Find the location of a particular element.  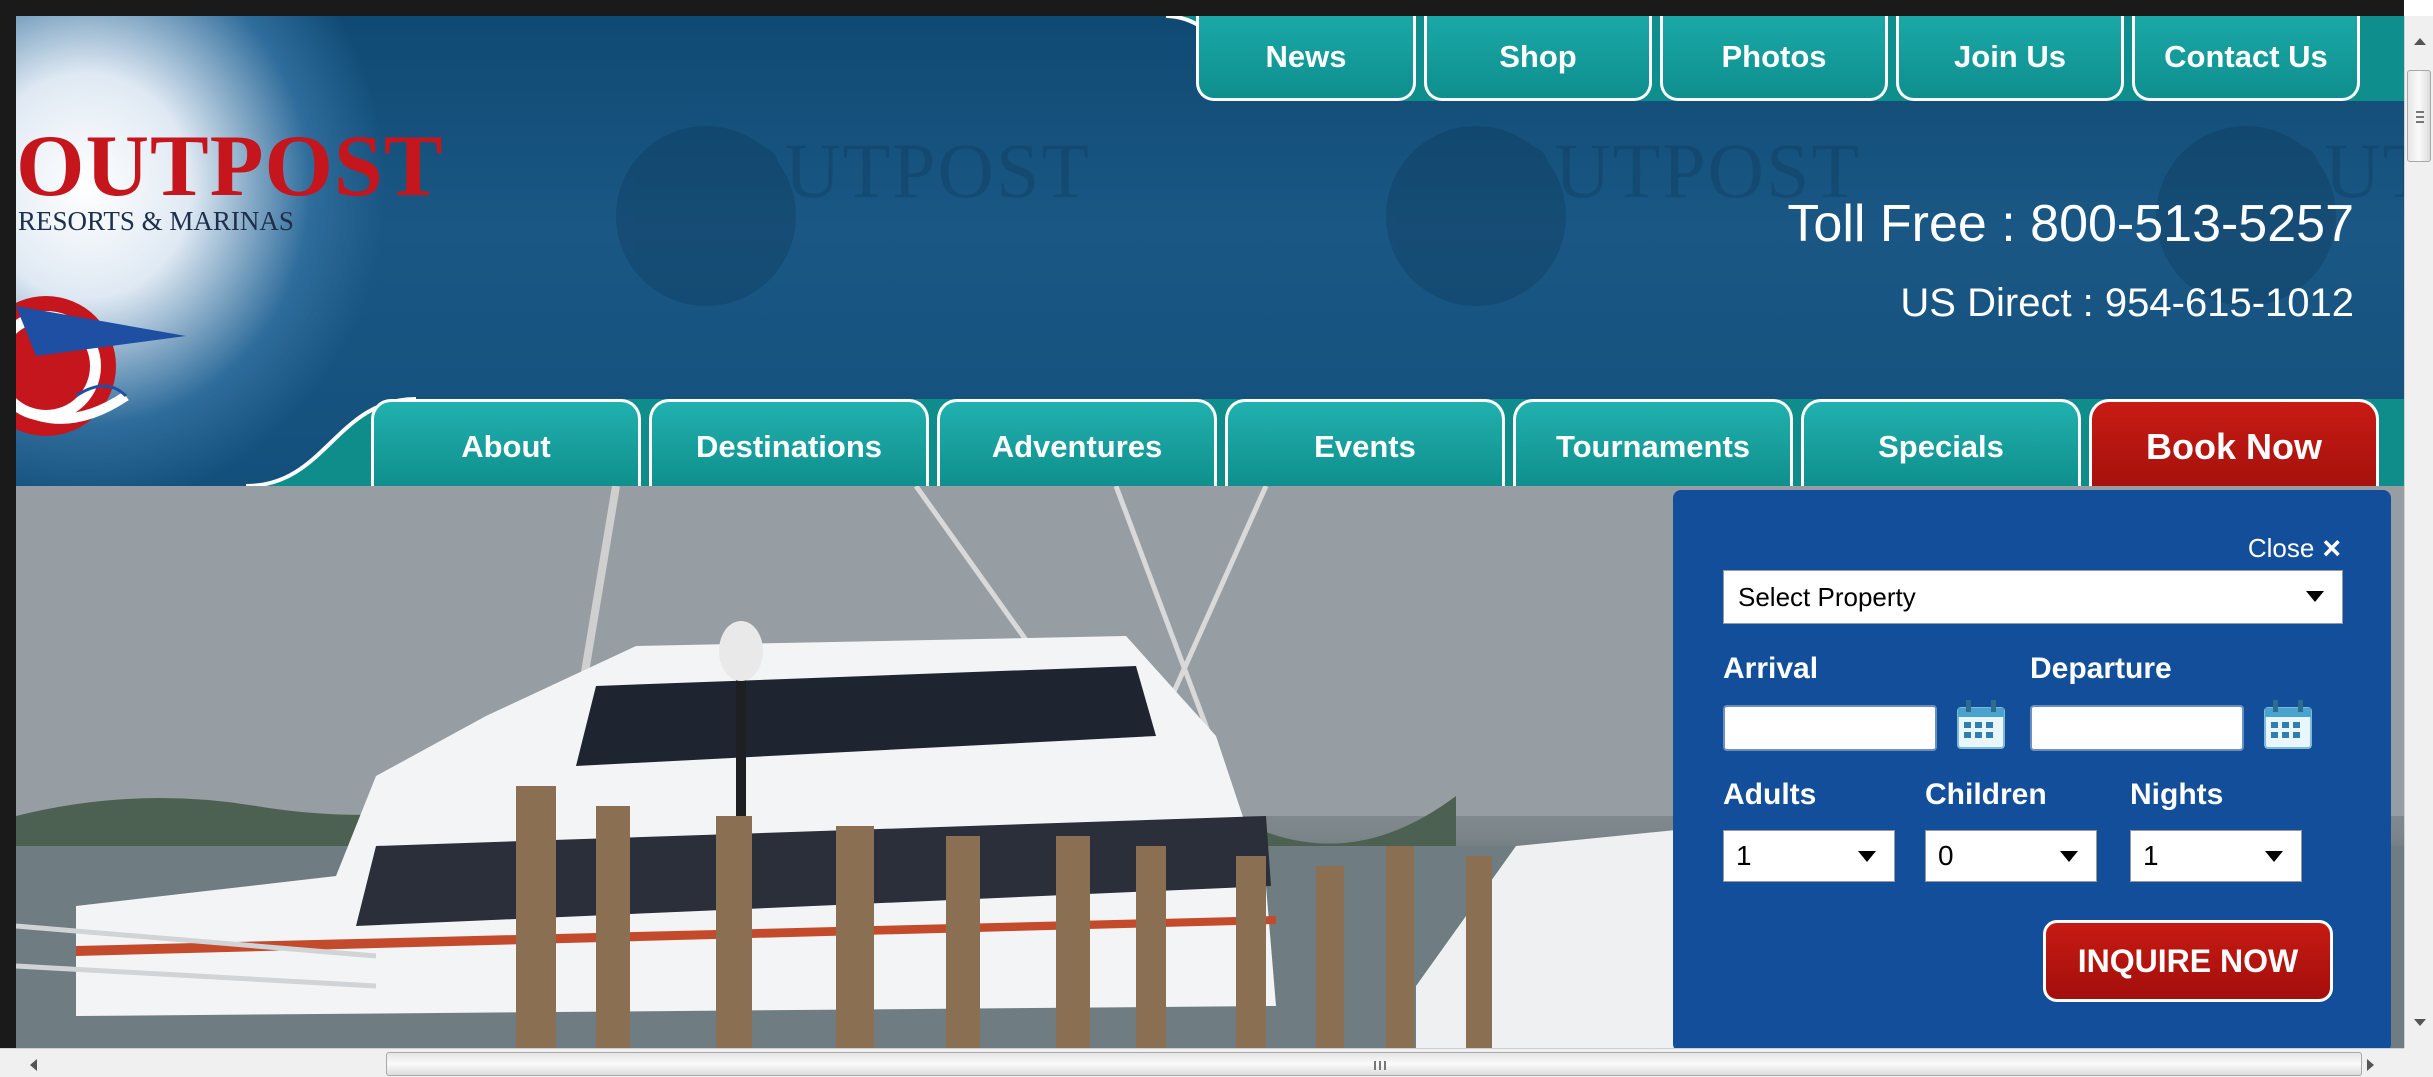

main-nav-tournaments: Tournaments is located at coordinates (1653, 445).